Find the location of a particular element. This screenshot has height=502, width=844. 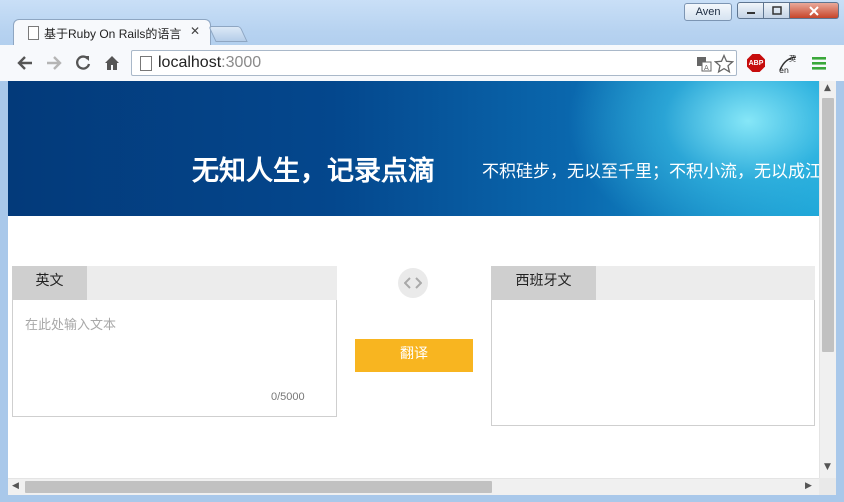

minimize-icon is located at coordinates (750, 12).